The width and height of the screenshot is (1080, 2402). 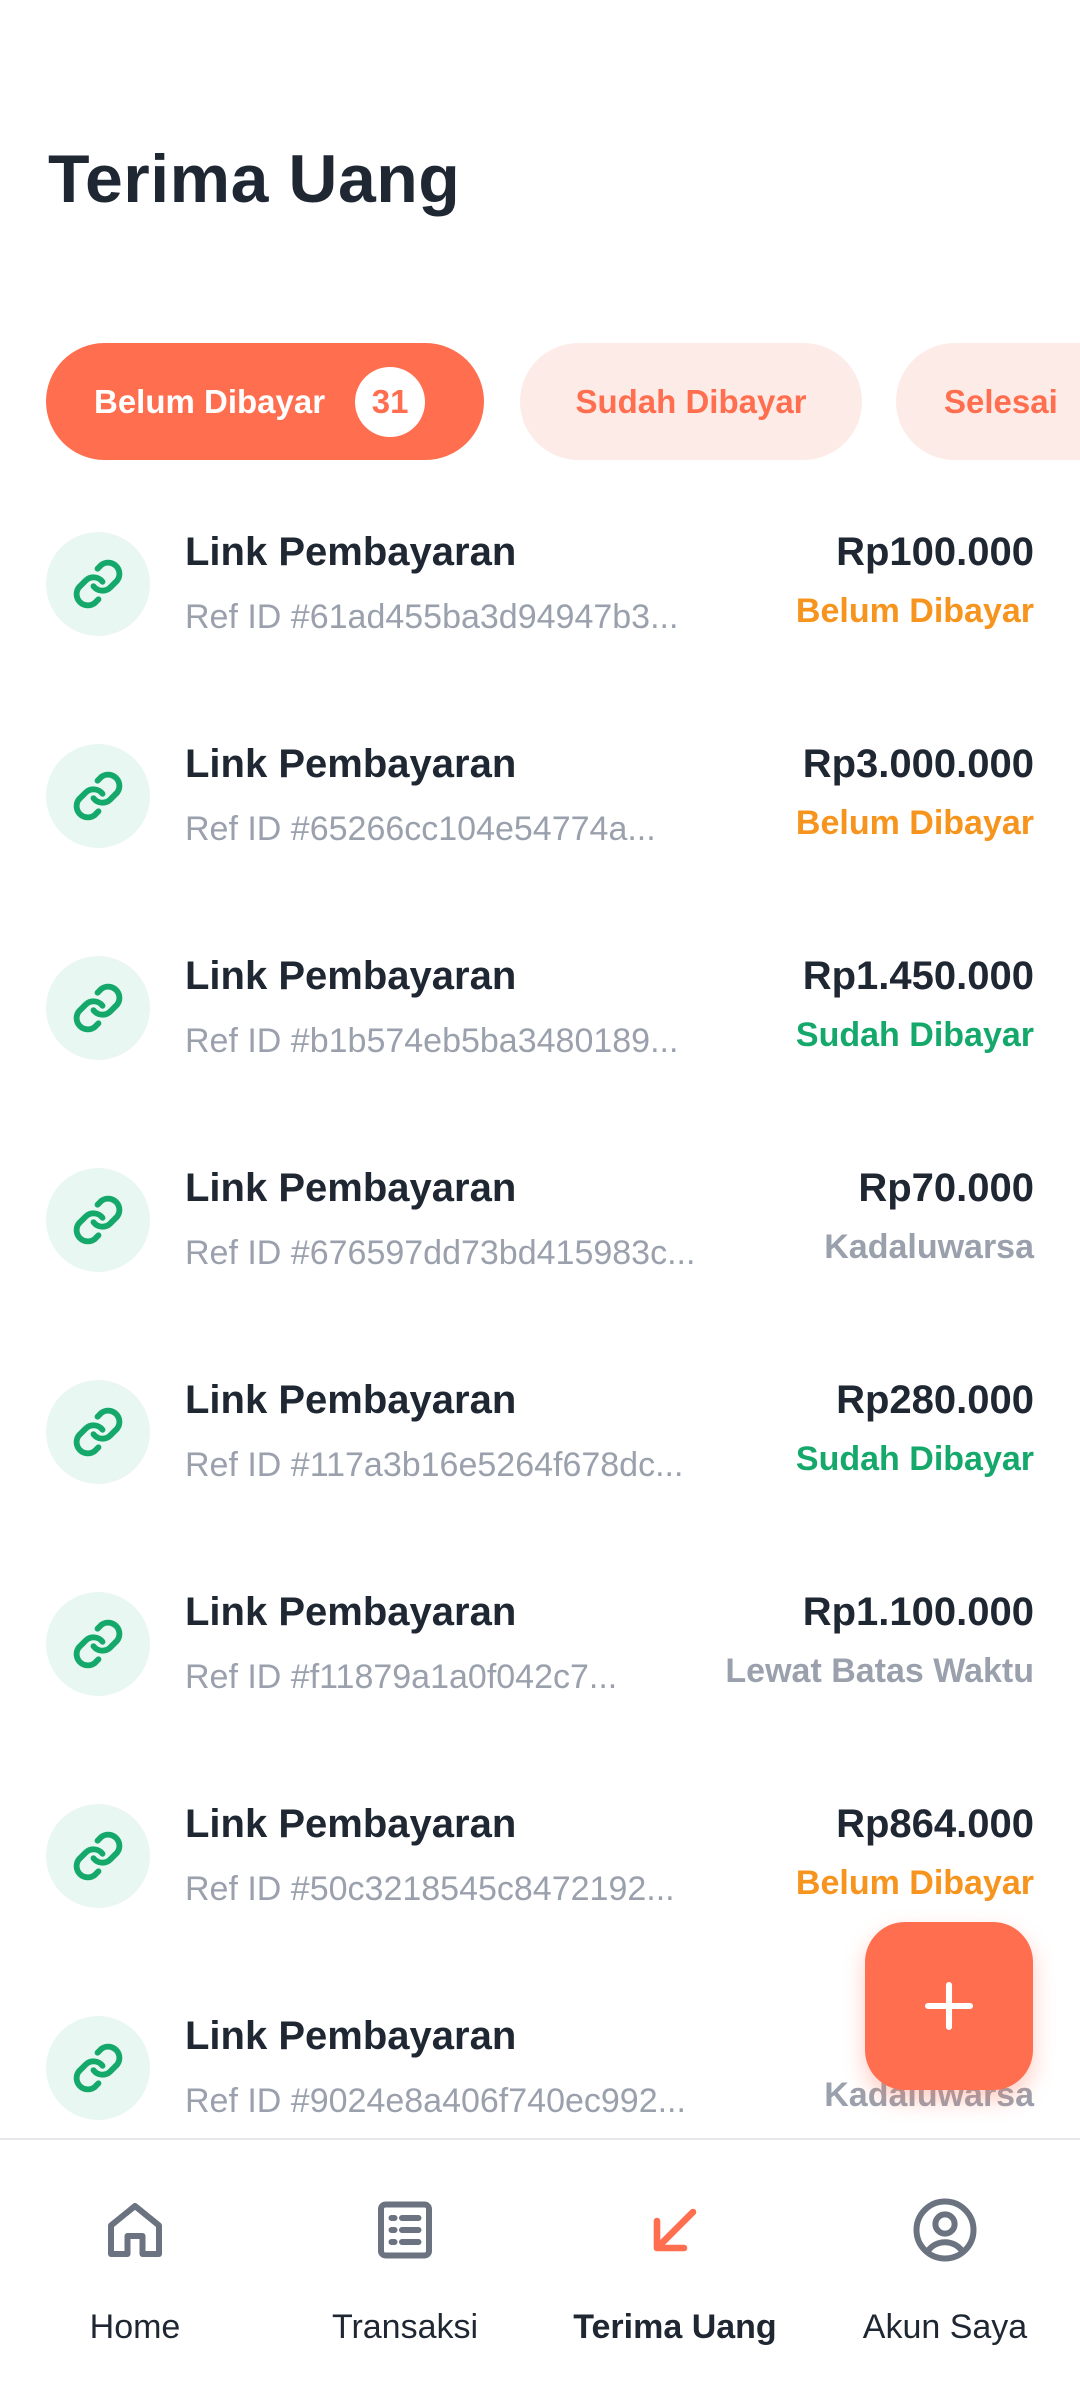 I want to click on nav-item-home: Home, so click(x=135, y=2271).